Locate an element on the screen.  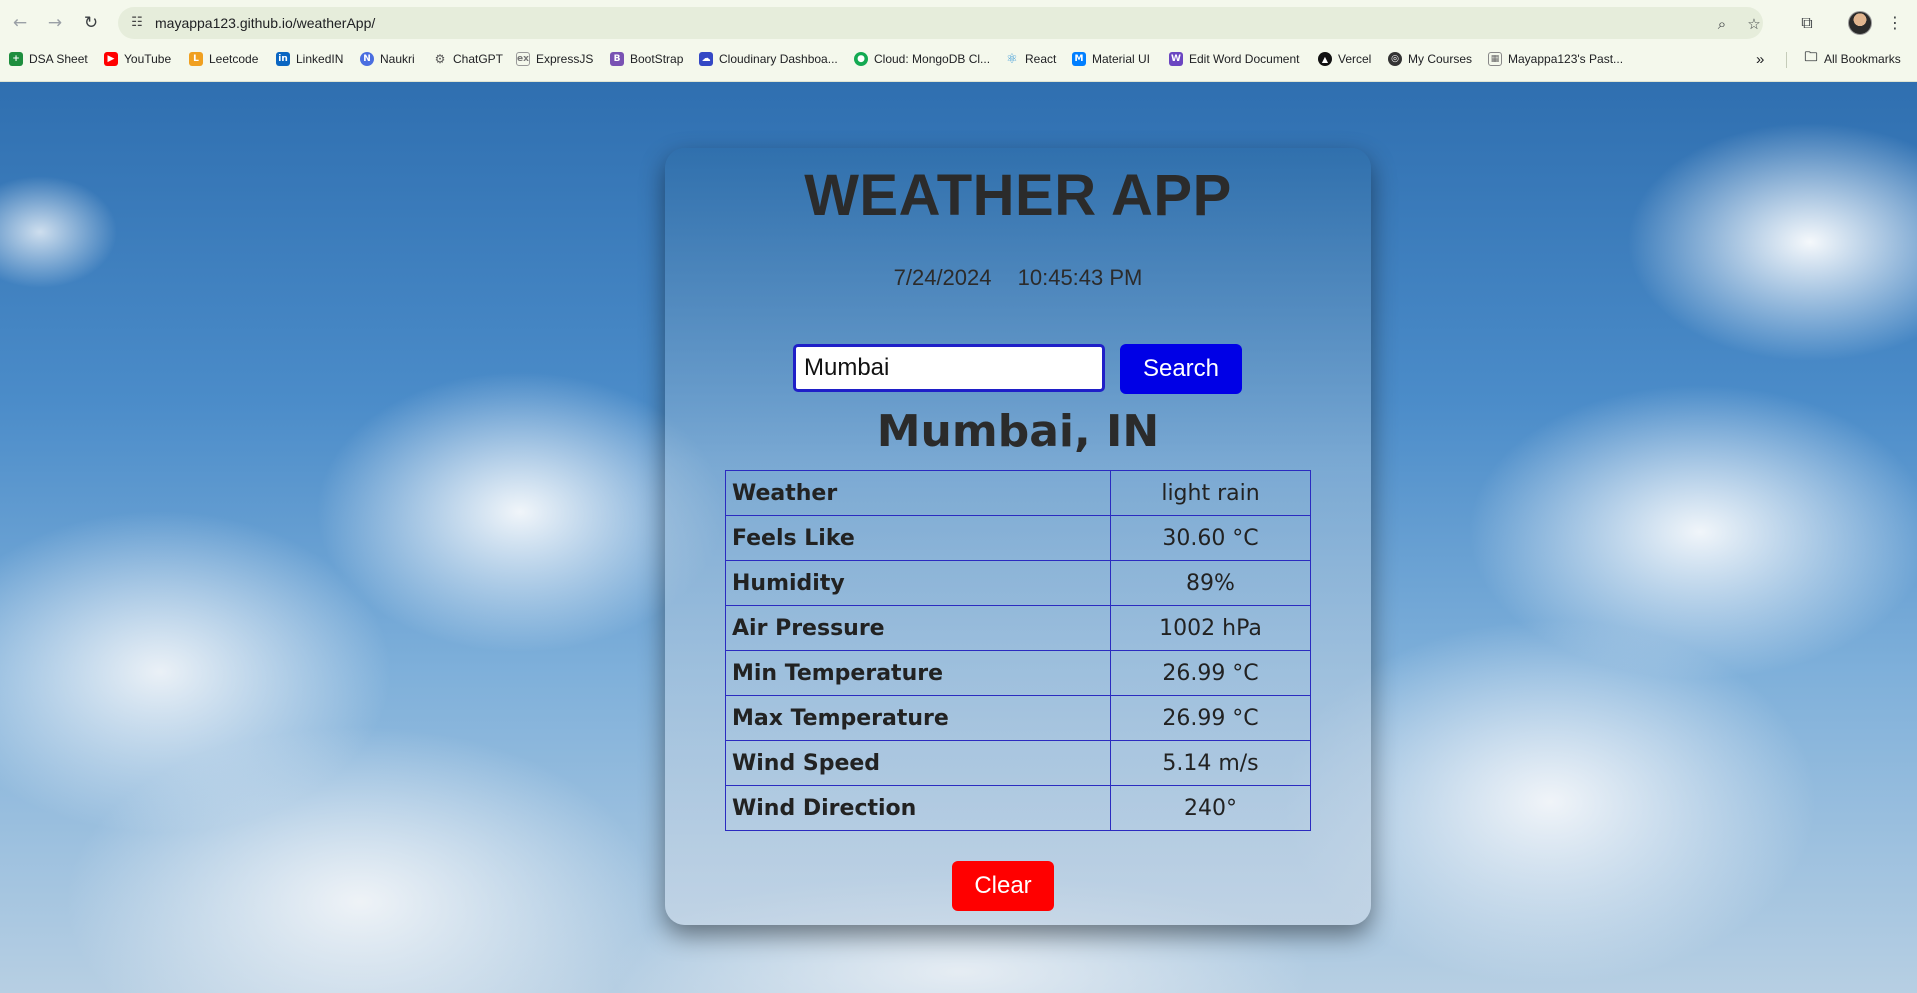
bookmark-label: DSA Sheet is located at coordinates (58, 59).